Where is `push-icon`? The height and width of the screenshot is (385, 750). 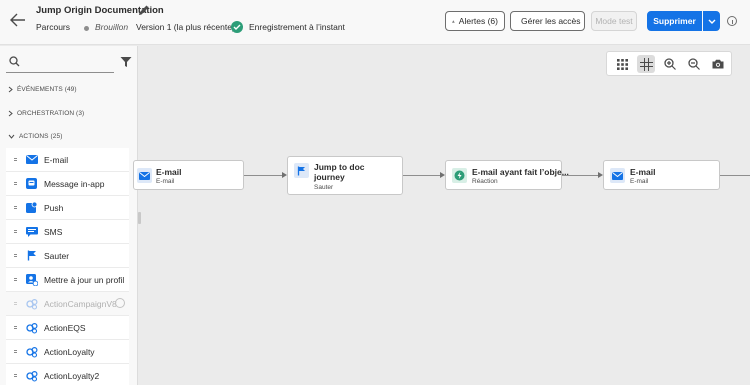 push-icon is located at coordinates (31, 208).